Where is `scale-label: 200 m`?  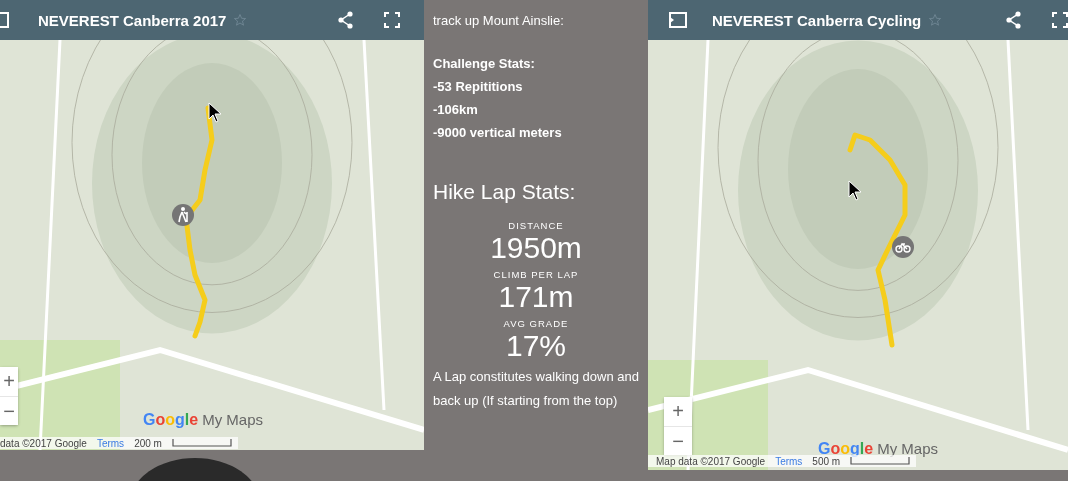
scale-label: 200 m is located at coordinates (148, 443).